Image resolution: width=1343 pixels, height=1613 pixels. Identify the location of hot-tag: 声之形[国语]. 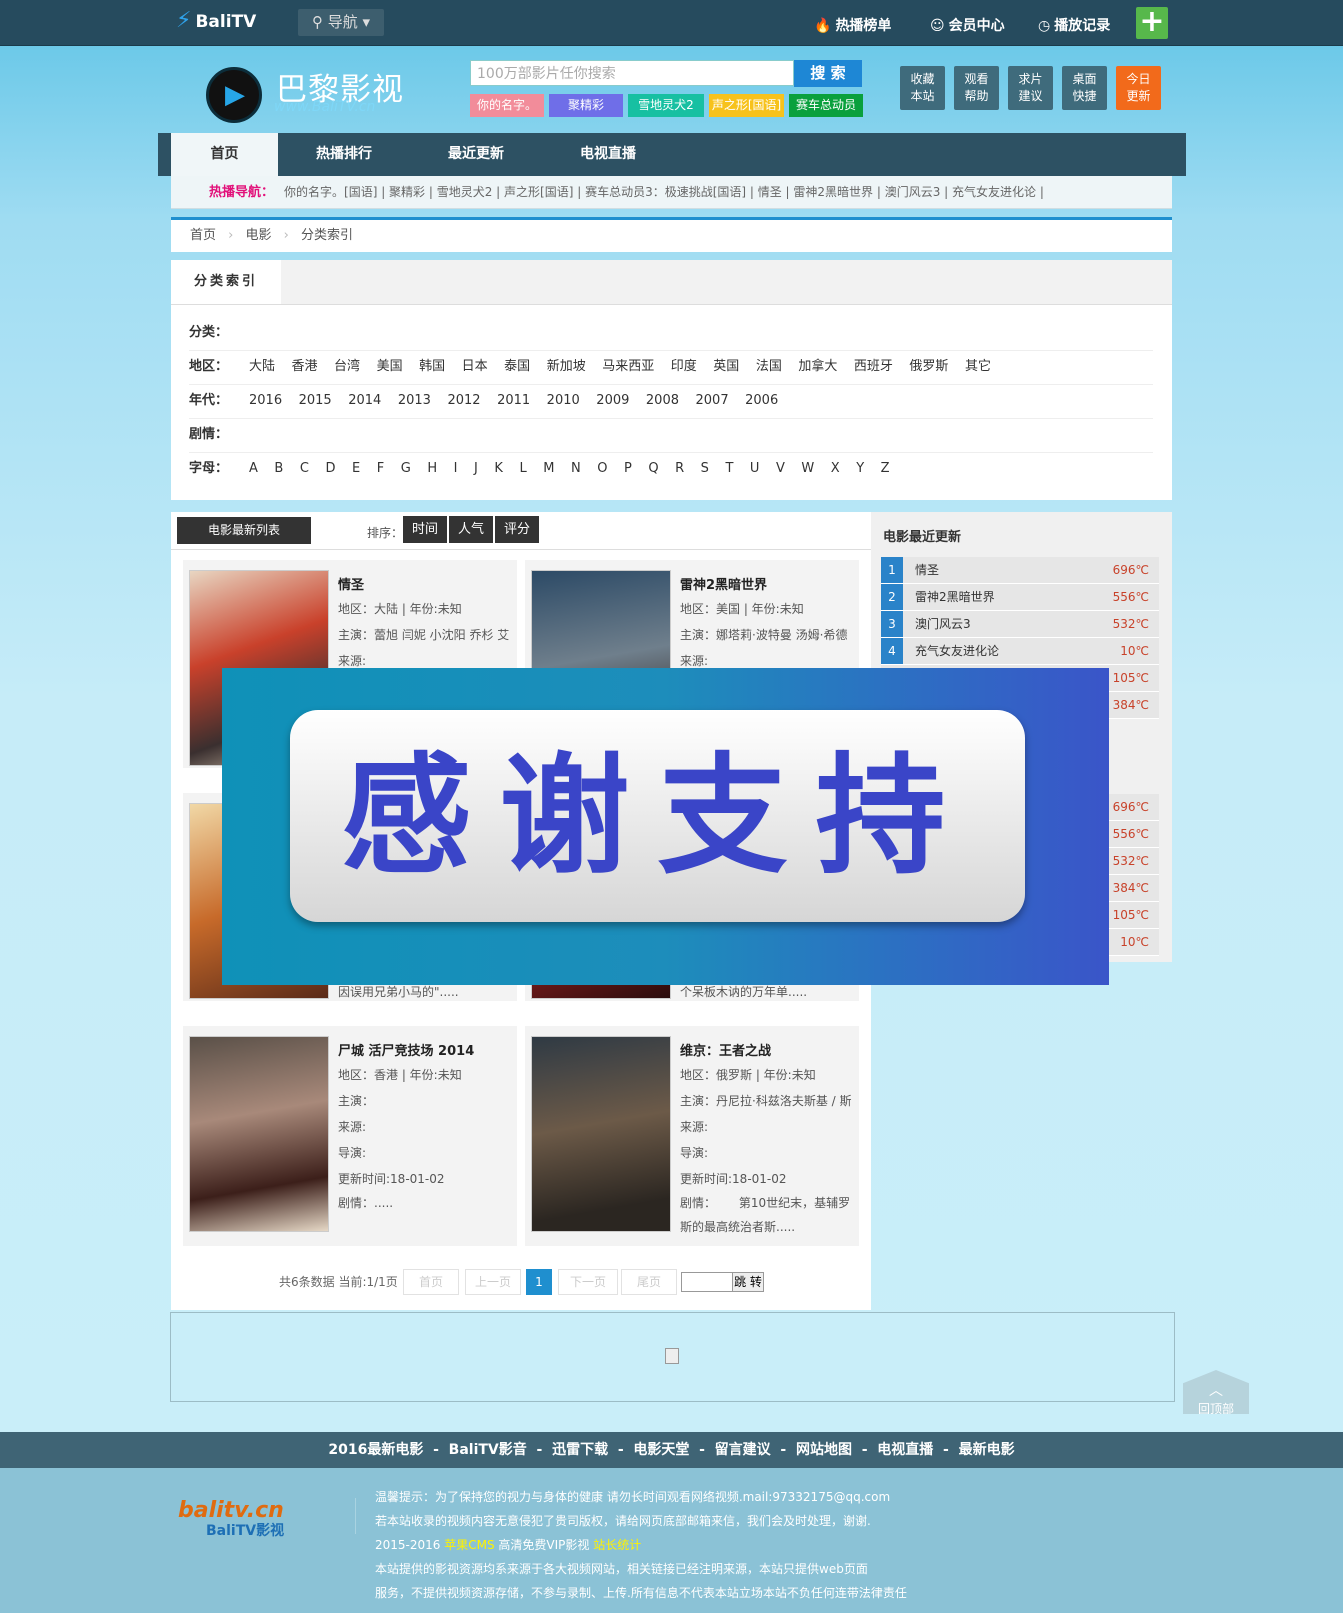
(746, 105).